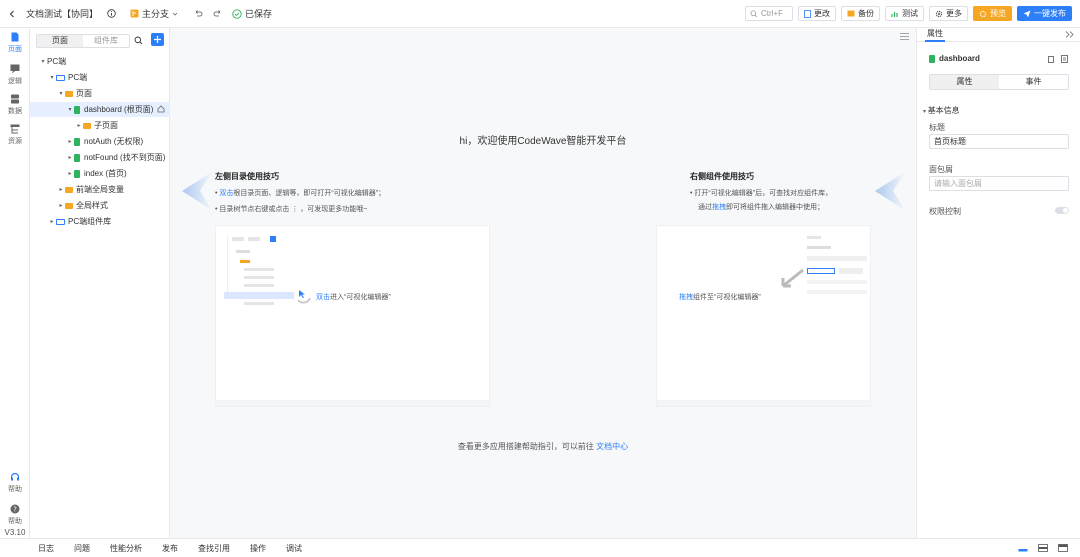 The image size is (1080, 557). Describe the element at coordinates (1044, 13) in the screenshot. I see `publish-button: 一键发布` at that location.